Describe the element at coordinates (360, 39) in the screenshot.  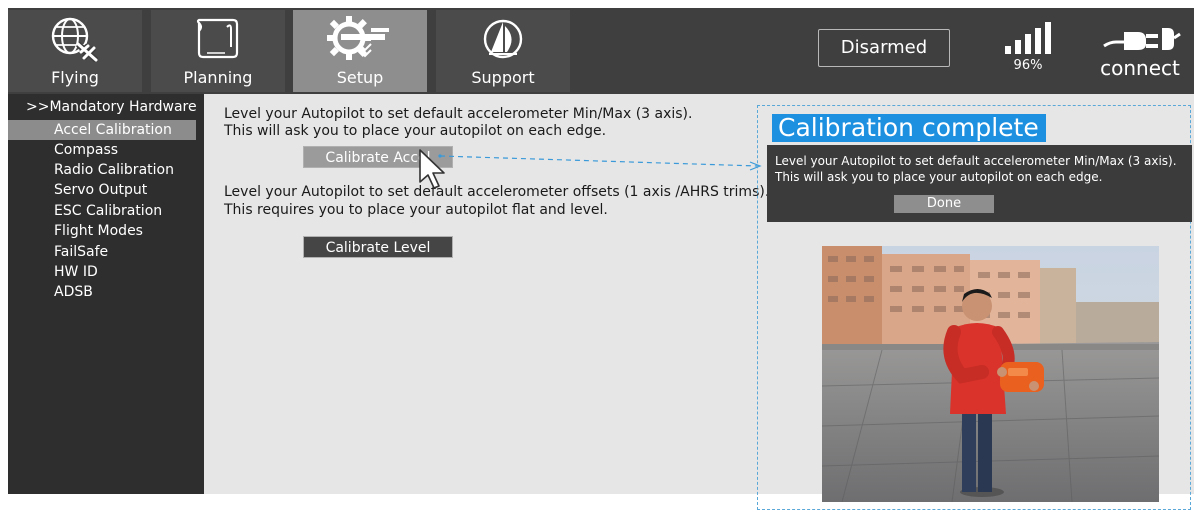
I see `gear-drone-icon` at that location.